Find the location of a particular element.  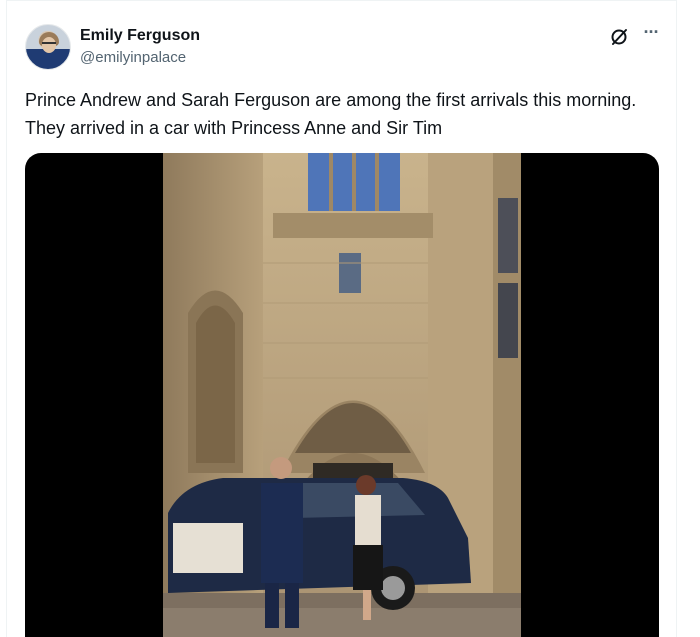

author-handle: @emilyinpalace is located at coordinates (140, 58).